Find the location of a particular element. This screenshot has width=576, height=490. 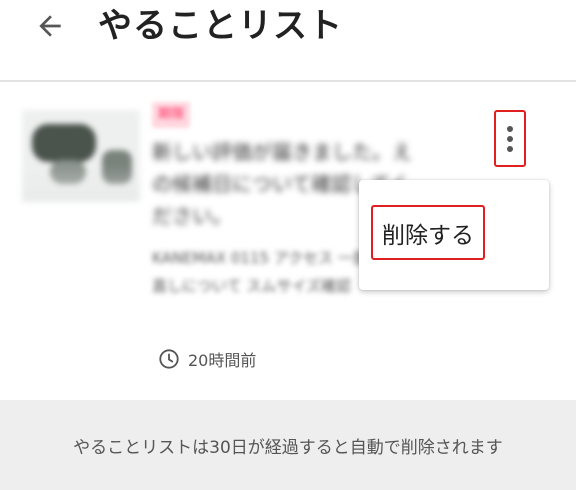

item-options-menu: 削除する is located at coordinates (454, 235).